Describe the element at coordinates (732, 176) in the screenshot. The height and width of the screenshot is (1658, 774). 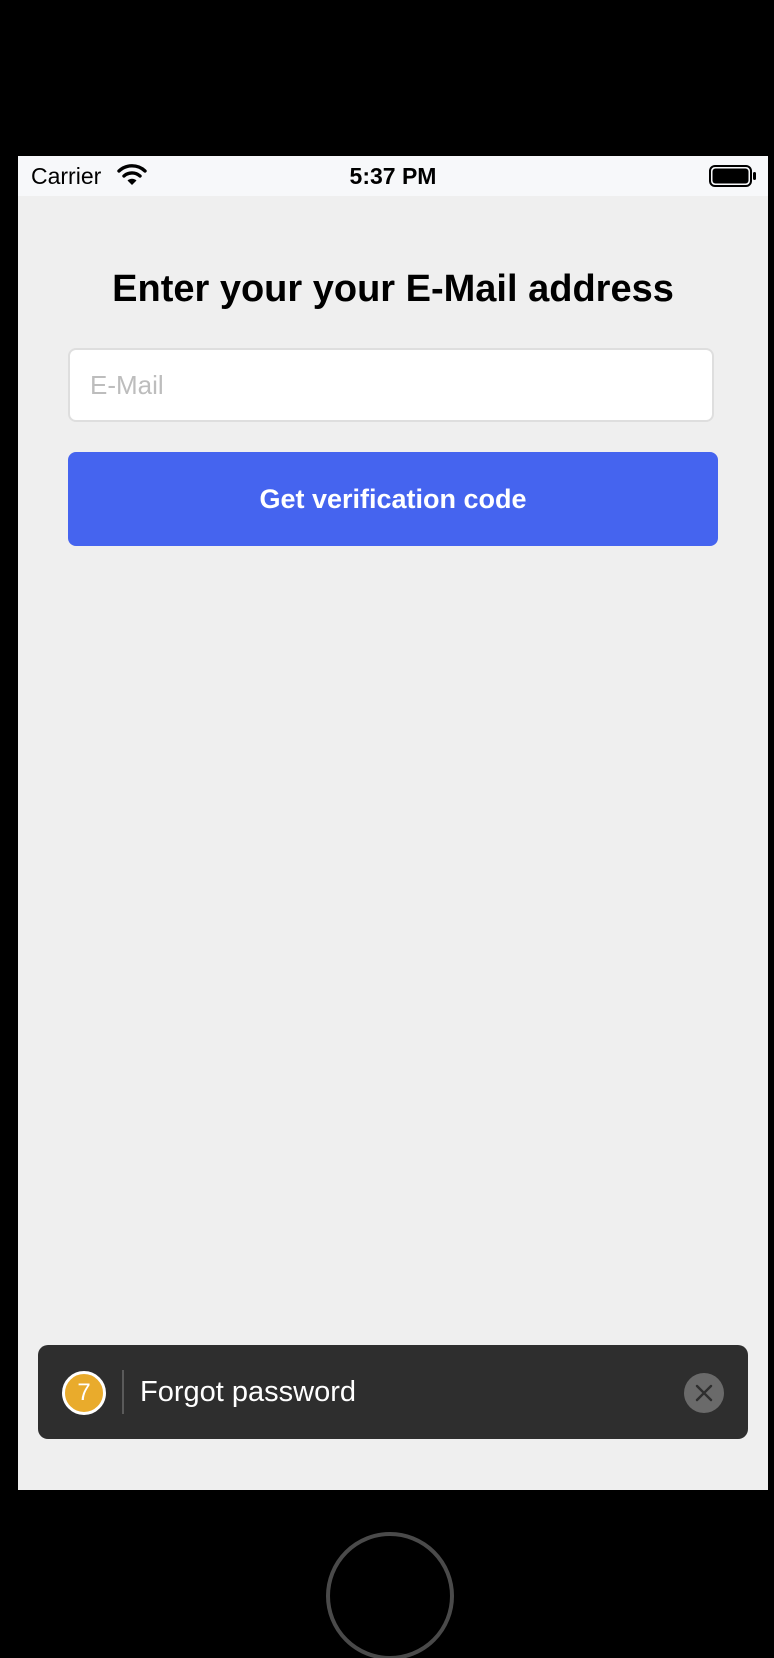
I see `battery-full-icon` at that location.